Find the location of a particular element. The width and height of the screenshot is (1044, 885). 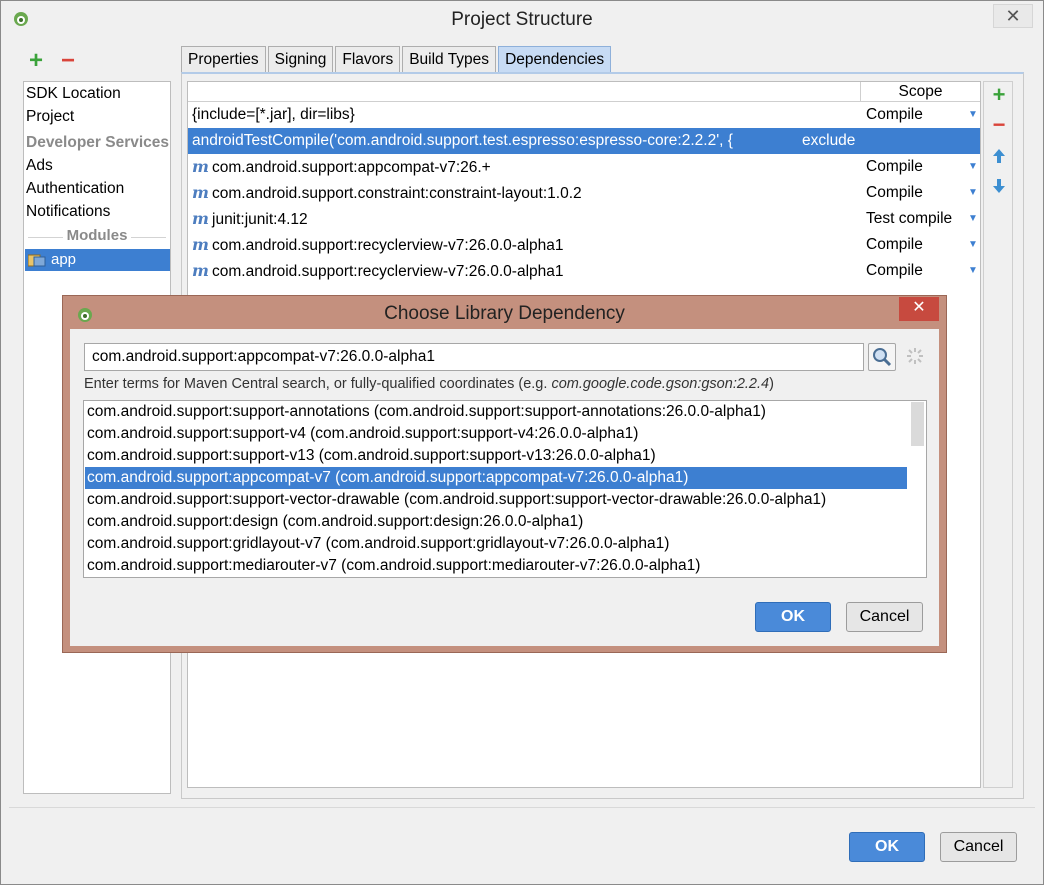

modules-label: Modules is located at coordinates (97, 235).